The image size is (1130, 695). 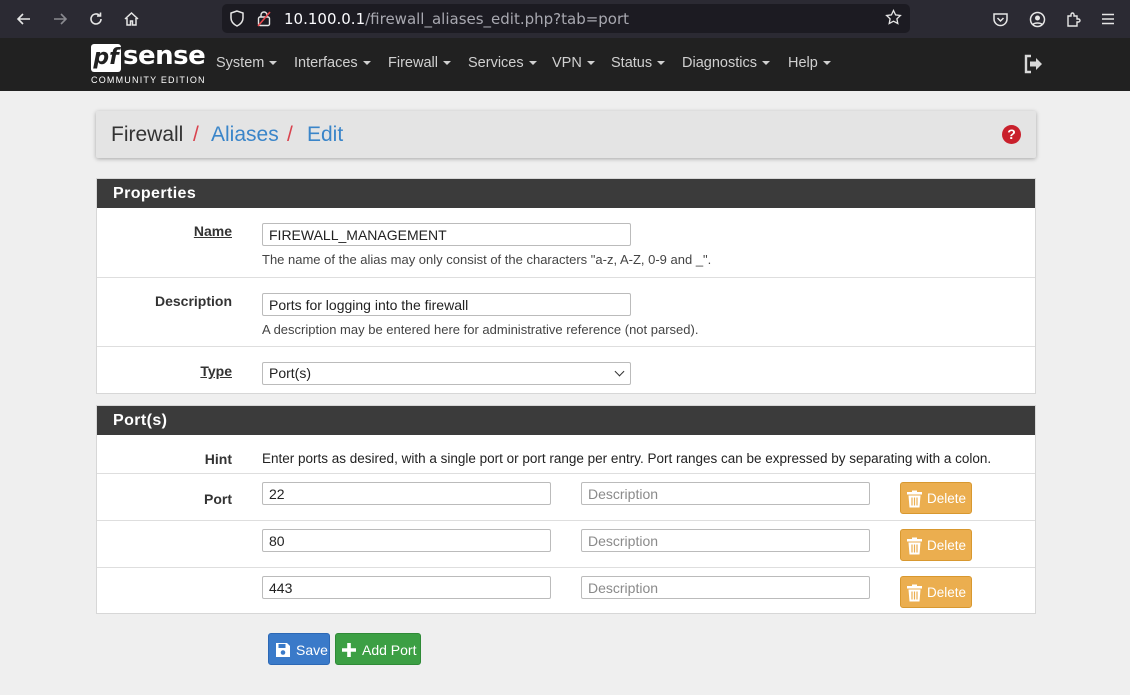 I want to click on floppy-icon, so click(x=283, y=650).